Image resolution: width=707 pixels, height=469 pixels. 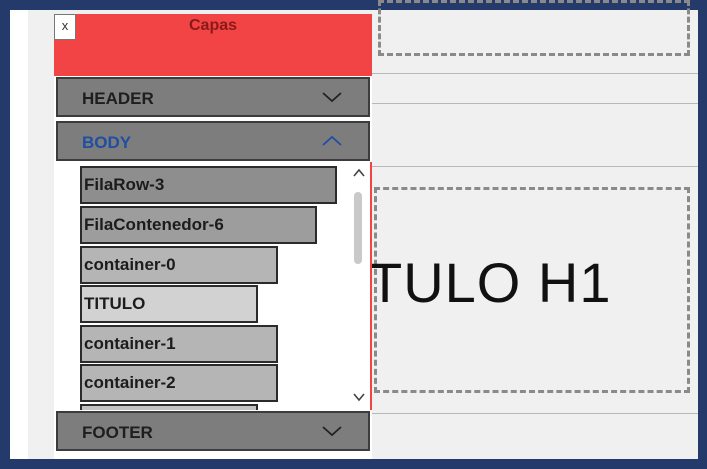 What do you see at coordinates (359, 397) in the screenshot?
I see `scroll-down-arrow-icon` at bounding box center [359, 397].